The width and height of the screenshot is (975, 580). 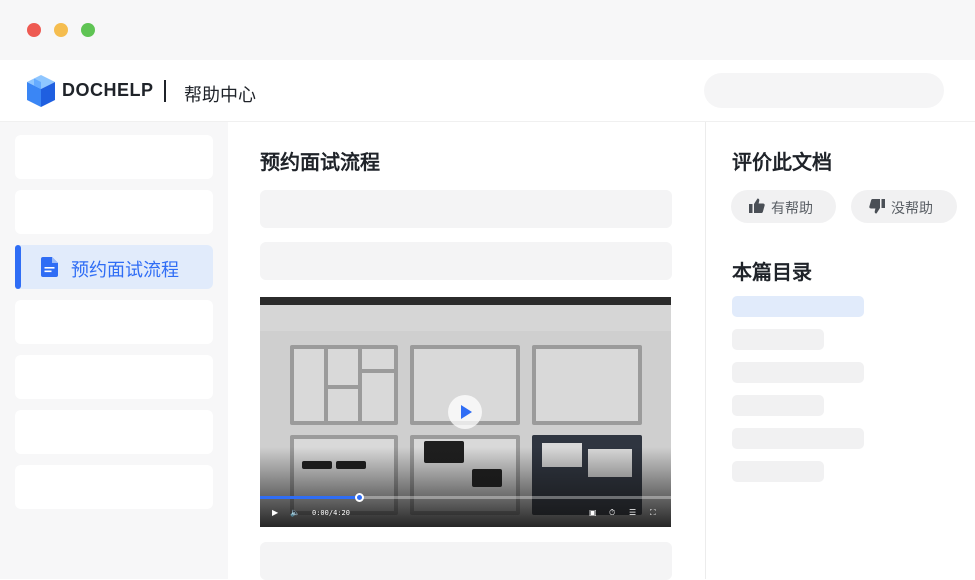 I want to click on video-progress-bar, so click(x=465, y=497).